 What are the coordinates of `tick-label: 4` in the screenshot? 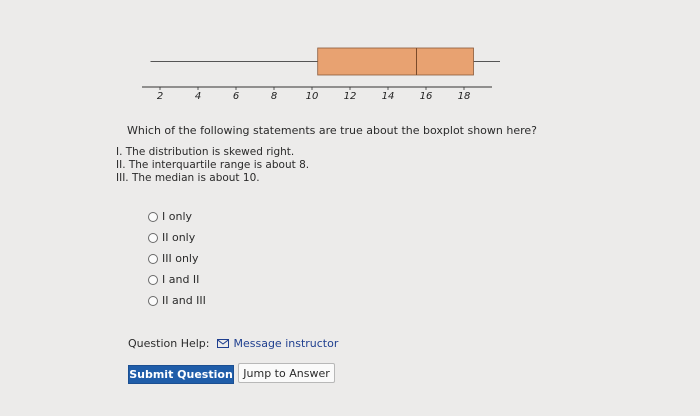 It's located at (198, 96).